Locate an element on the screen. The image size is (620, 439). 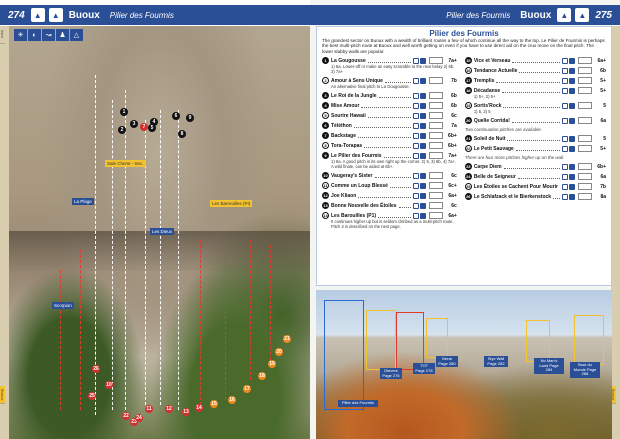
route-entry: 6 Téléthon 7a is located at coordinates (389, 126).